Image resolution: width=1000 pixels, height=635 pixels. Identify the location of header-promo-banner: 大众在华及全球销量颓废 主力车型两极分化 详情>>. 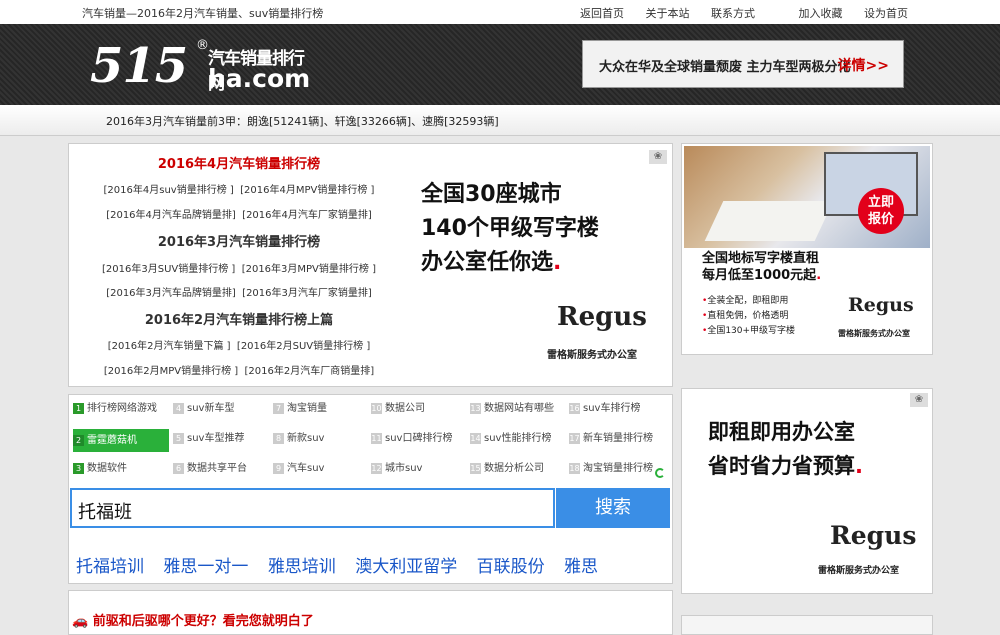
(743, 64).